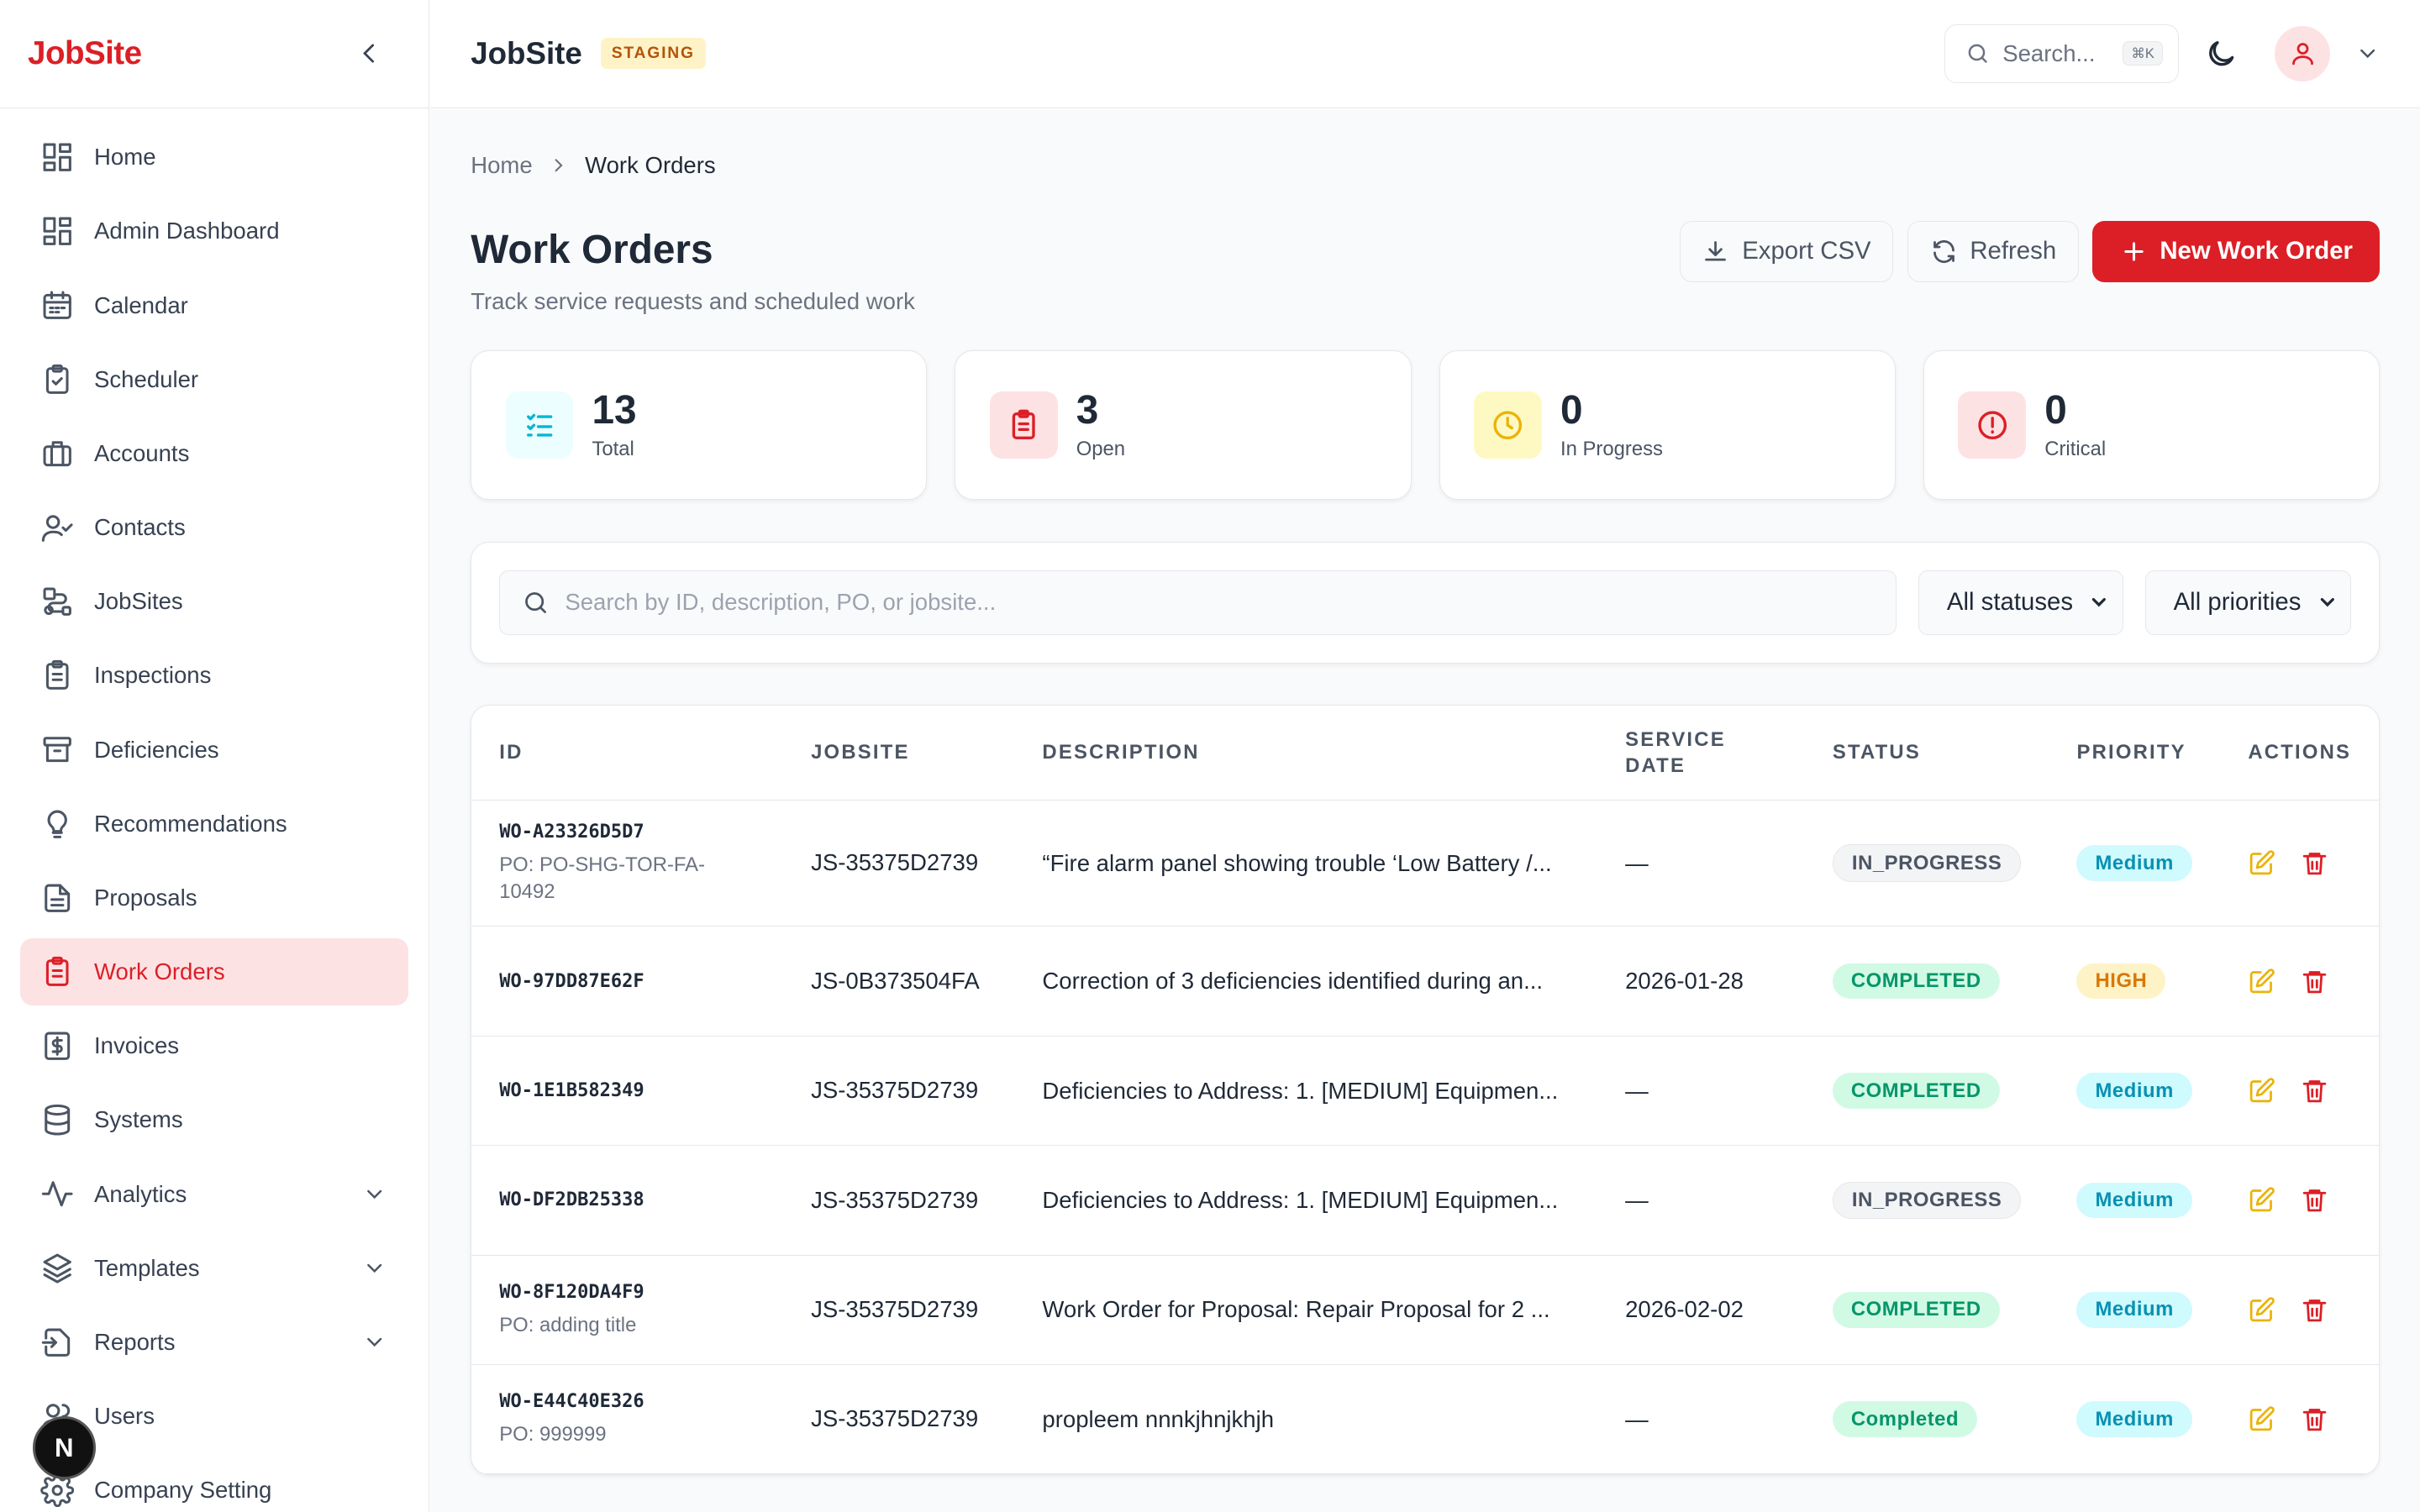 Image resolution: width=2420 pixels, height=1512 pixels. What do you see at coordinates (627, 1199) in the screenshot?
I see `work-order-id: WO-DF2DB25338` at bounding box center [627, 1199].